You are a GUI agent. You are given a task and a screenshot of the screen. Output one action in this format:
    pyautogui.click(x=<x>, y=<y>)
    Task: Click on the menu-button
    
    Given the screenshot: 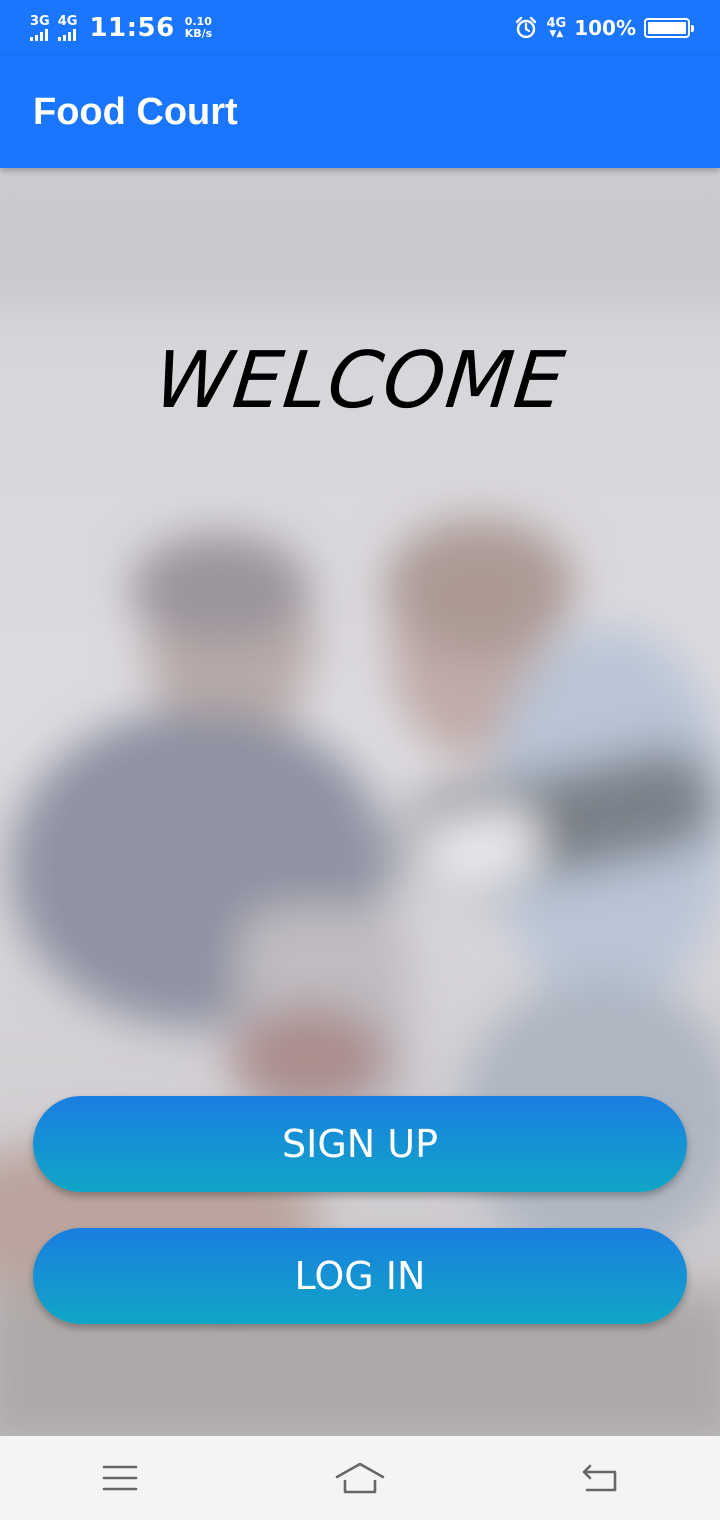 What is the action you would take?
    pyautogui.click(x=120, y=1478)
    